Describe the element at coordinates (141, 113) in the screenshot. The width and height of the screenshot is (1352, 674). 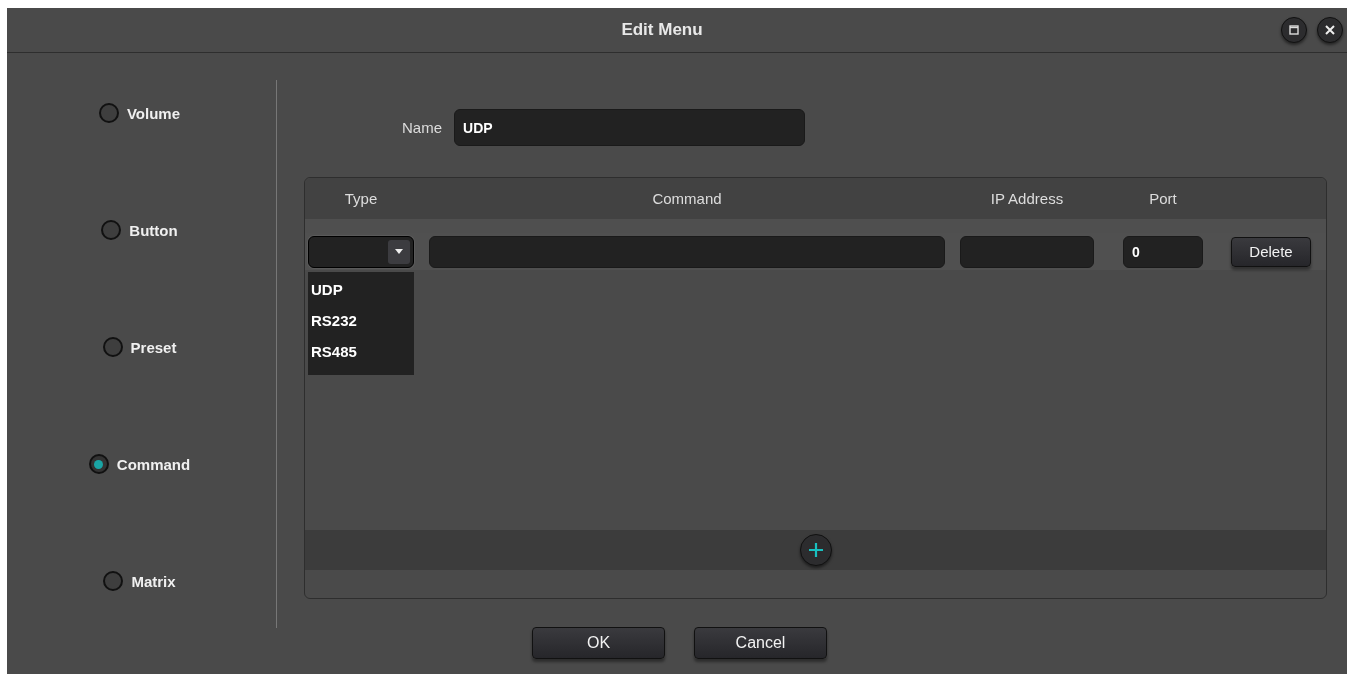
I see `menu-type-radio: Volume` at that location.